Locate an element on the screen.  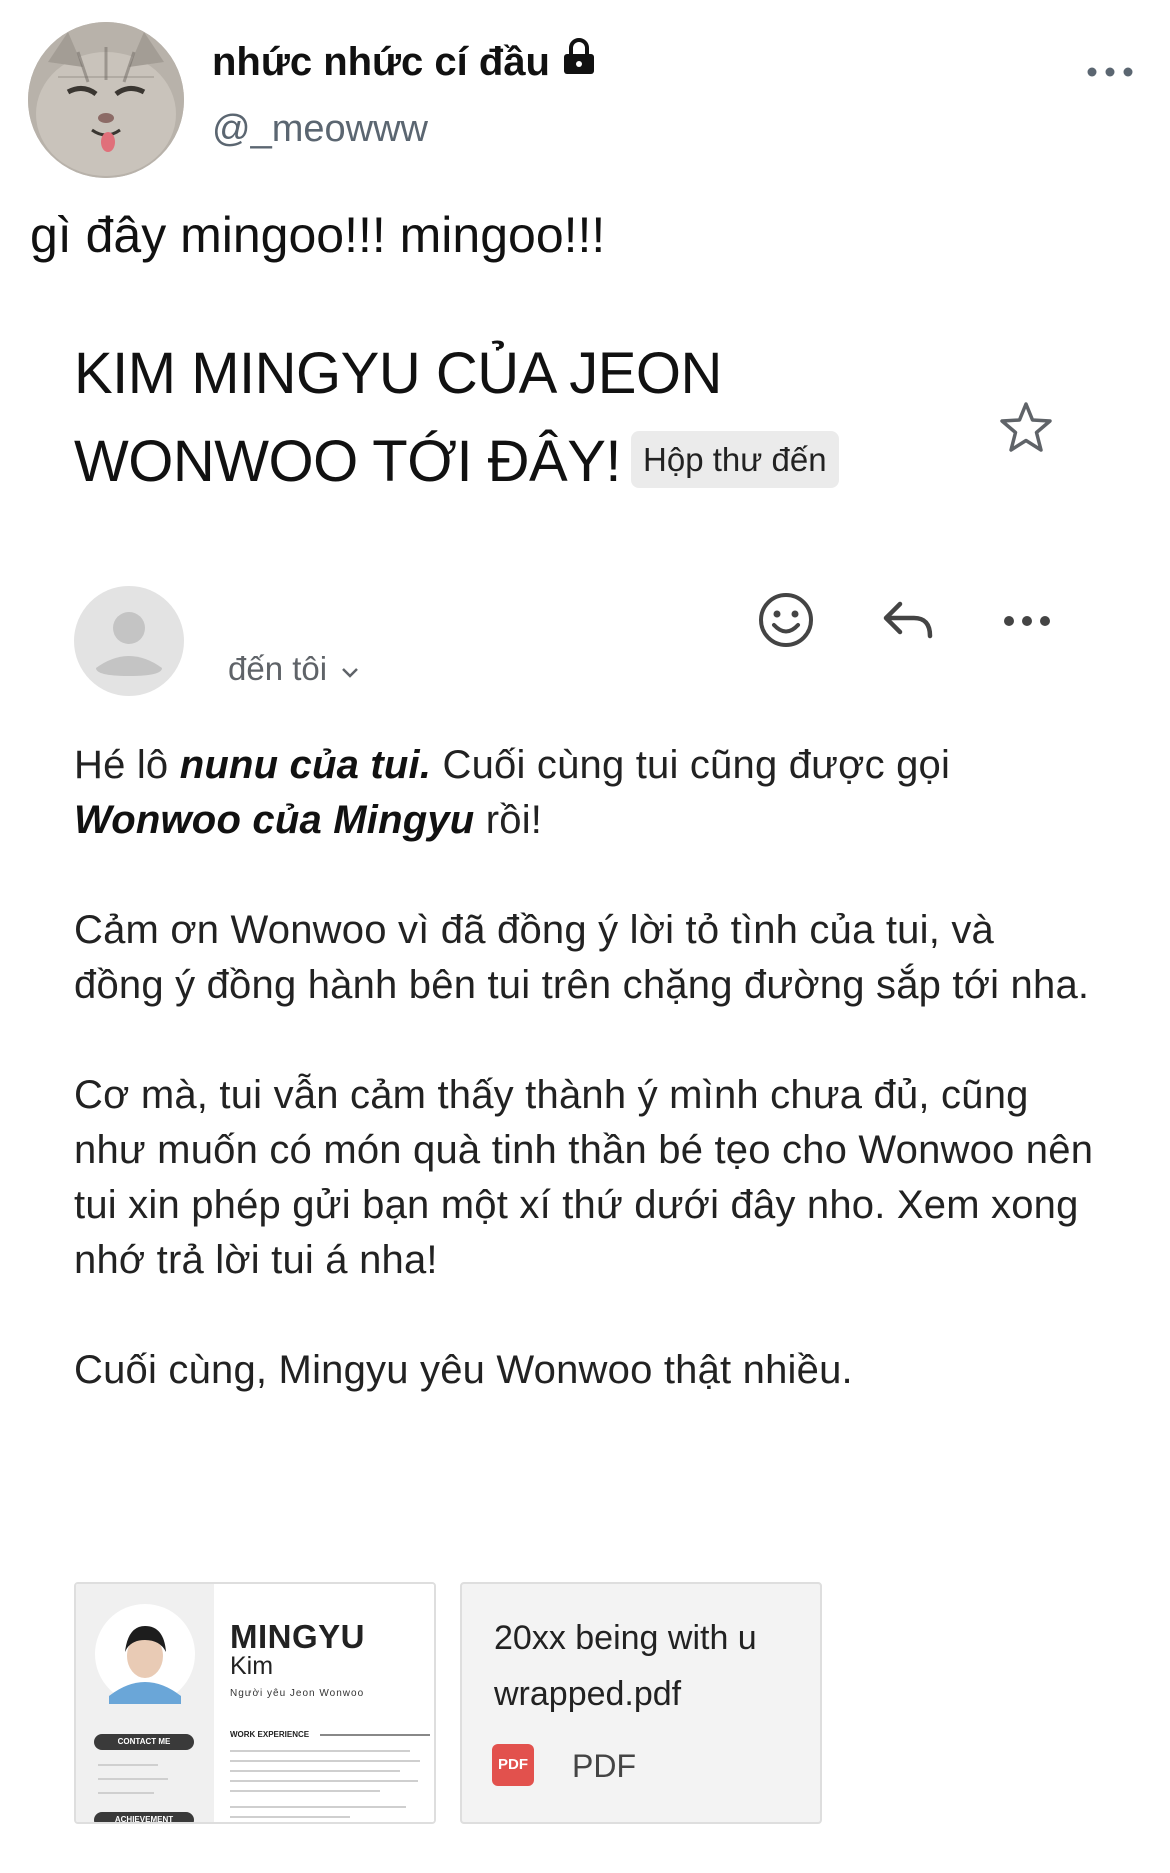
emoji-reaction-icon is located at coordinates (786, 620).